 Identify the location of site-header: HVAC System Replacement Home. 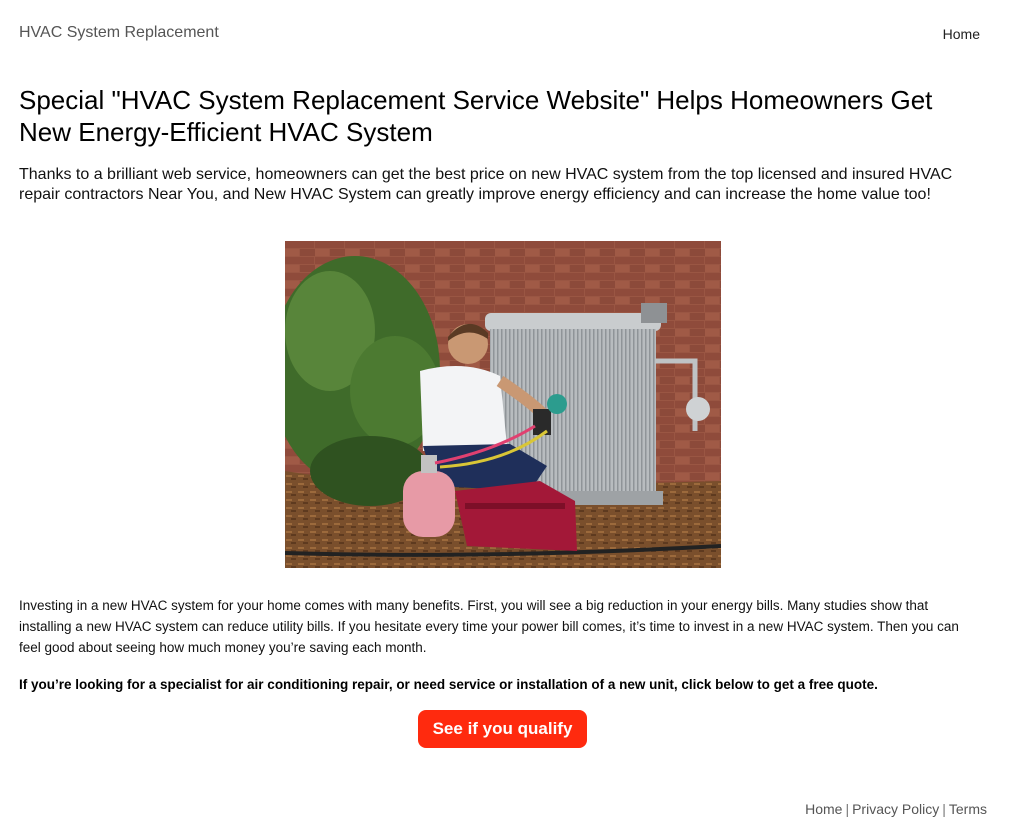
(499, 34).